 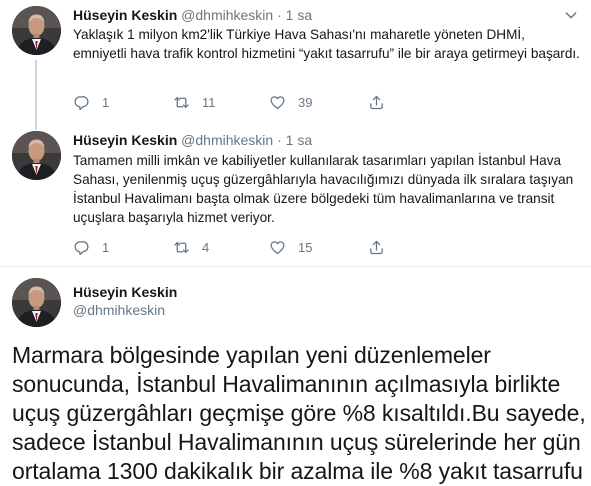 What do you see at coordinates (290, 247) in the screenshot?
I see `like-button: 15` at bounding box center [290, 247].